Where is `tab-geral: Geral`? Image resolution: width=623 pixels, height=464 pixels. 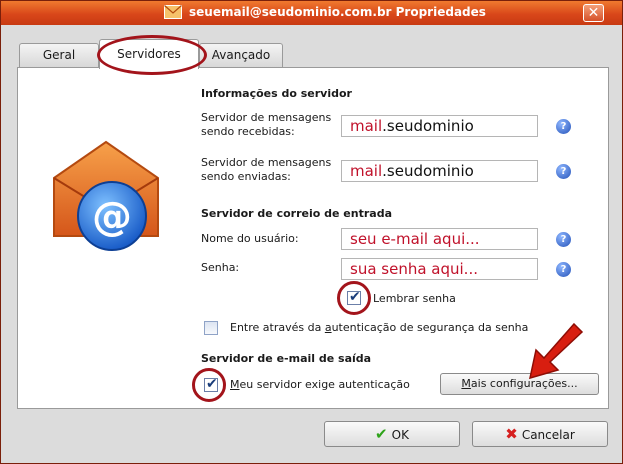
tab-geral: Geral is located at coordinates (59, 55).